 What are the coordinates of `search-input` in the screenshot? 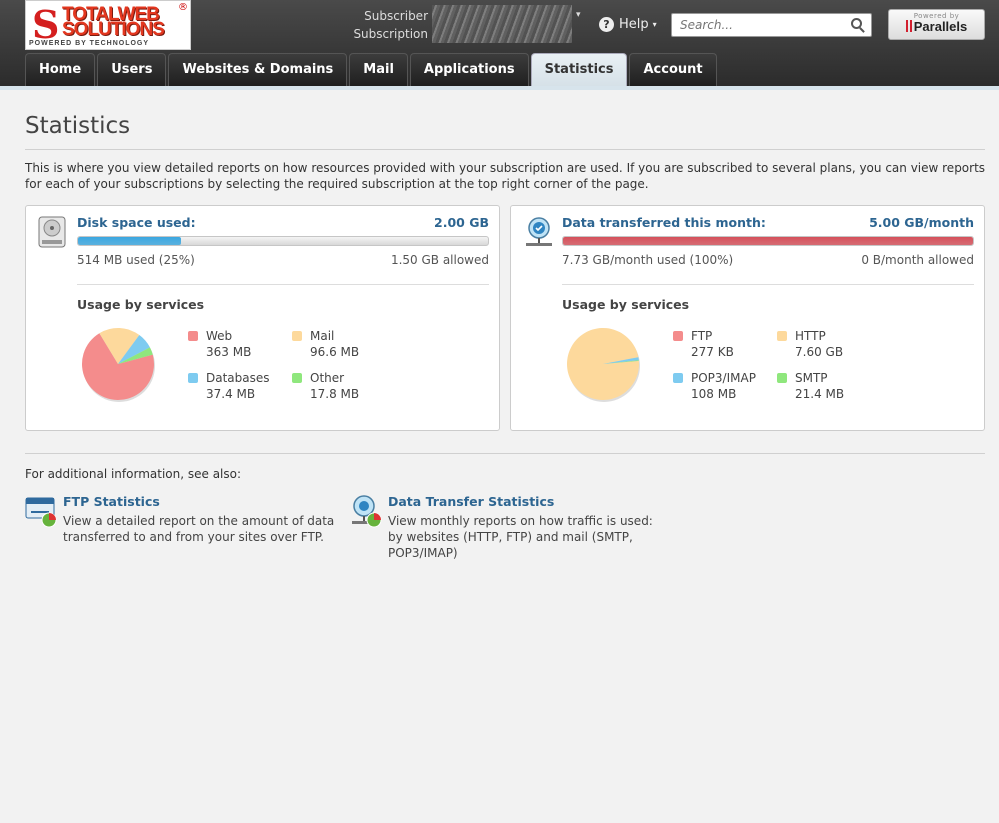 It's located at (757, 25).